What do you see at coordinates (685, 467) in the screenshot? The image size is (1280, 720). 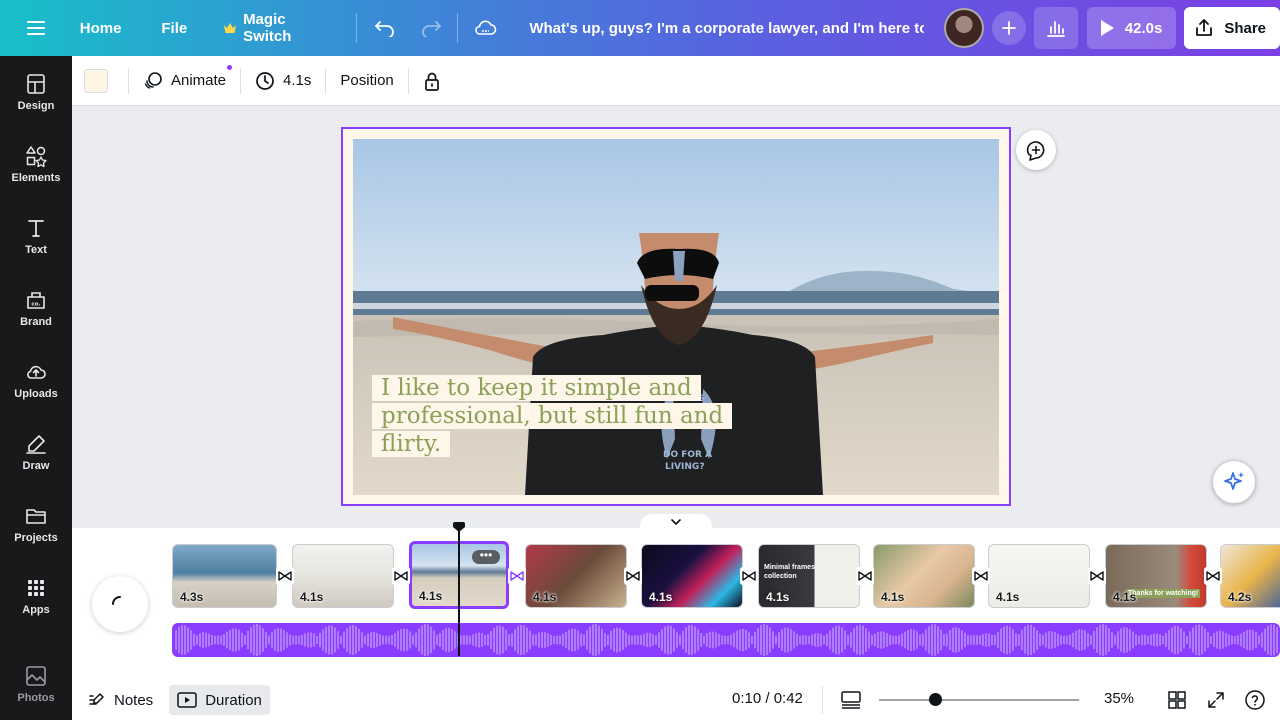 I see `svg-text: LIVING?` at bounding box center [685, 467].